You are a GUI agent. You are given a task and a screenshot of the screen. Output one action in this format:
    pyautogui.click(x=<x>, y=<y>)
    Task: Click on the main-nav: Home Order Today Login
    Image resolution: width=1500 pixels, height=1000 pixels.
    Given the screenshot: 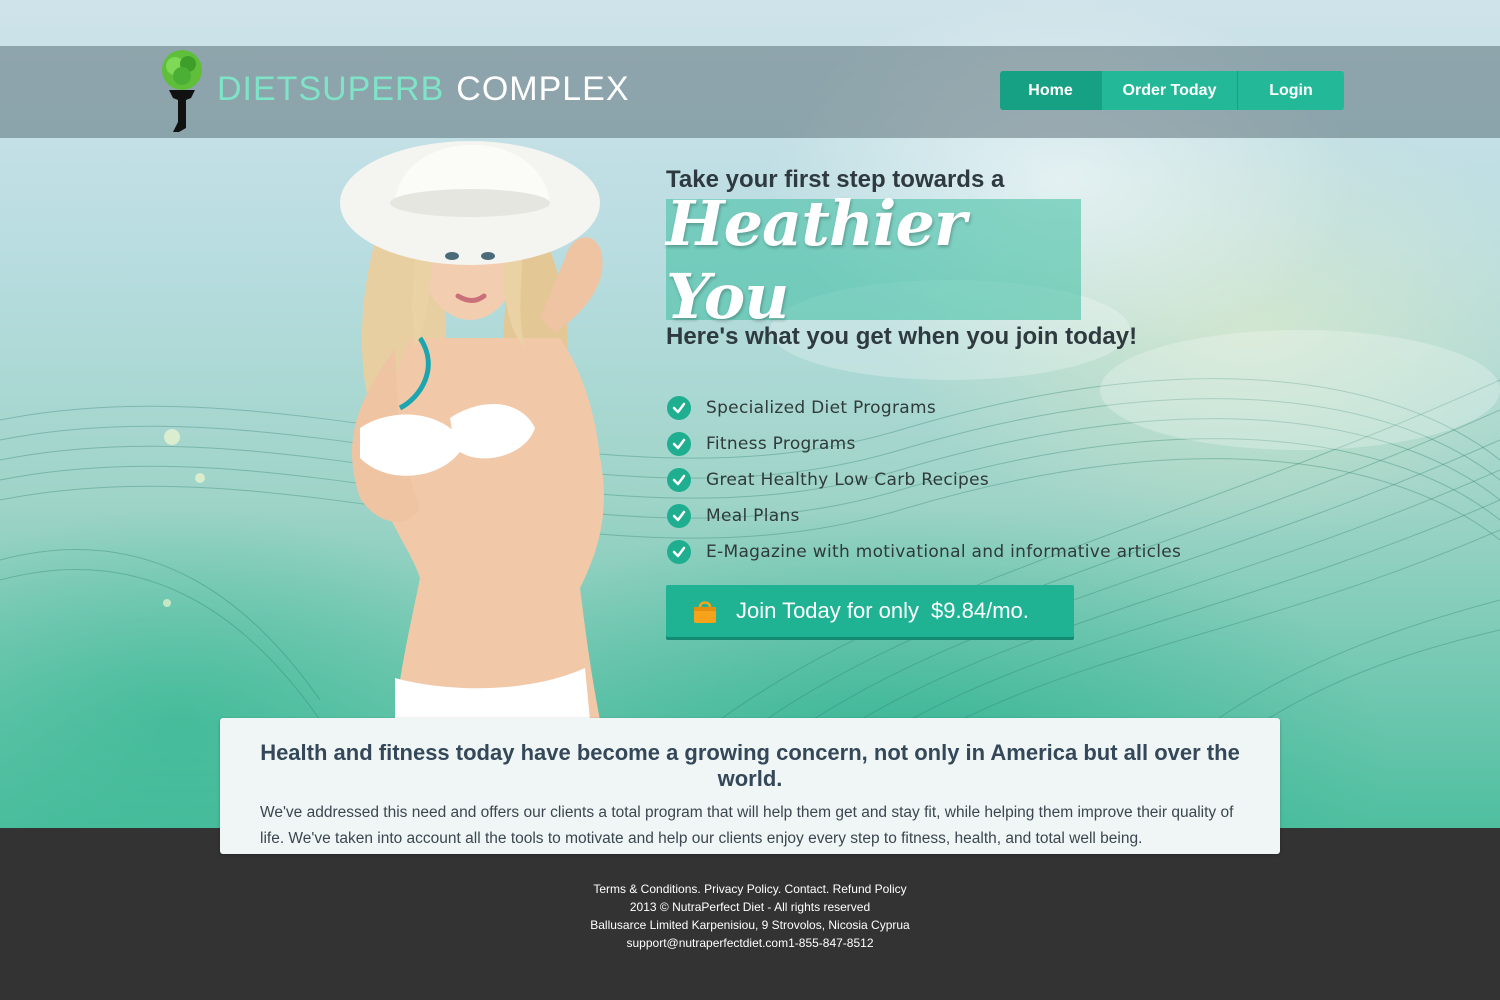 What is the action you would take?
    pyautogui.click(x=1172, y=90)
    